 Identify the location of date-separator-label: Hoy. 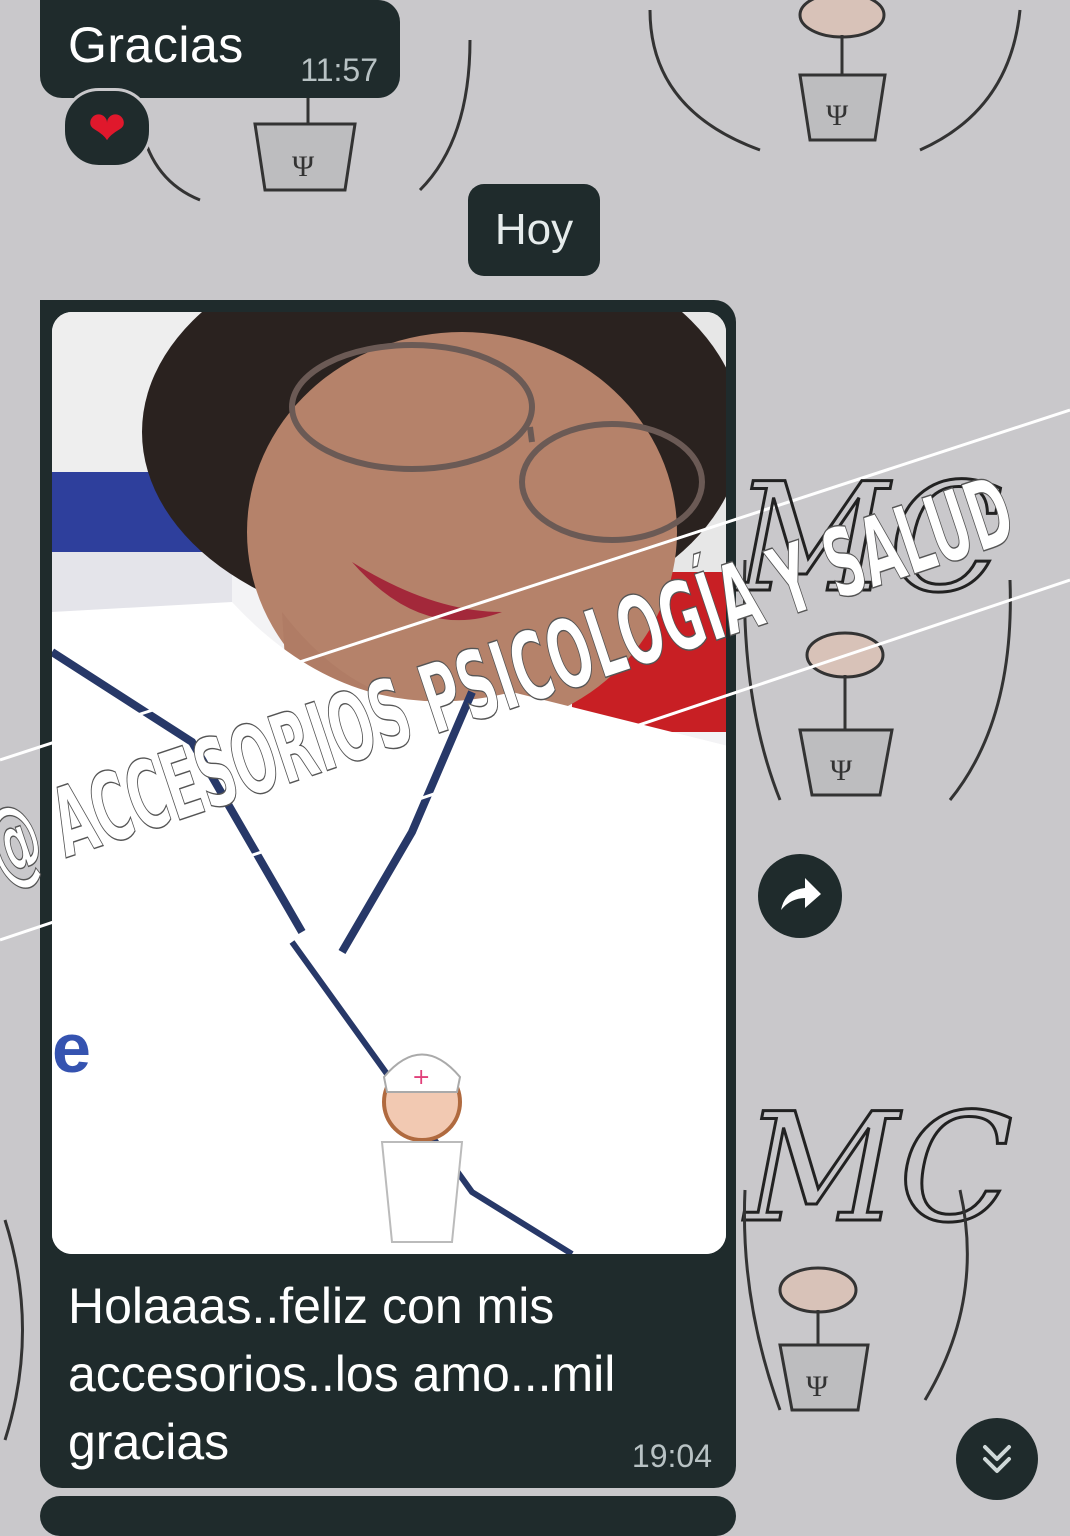
(534, 229).